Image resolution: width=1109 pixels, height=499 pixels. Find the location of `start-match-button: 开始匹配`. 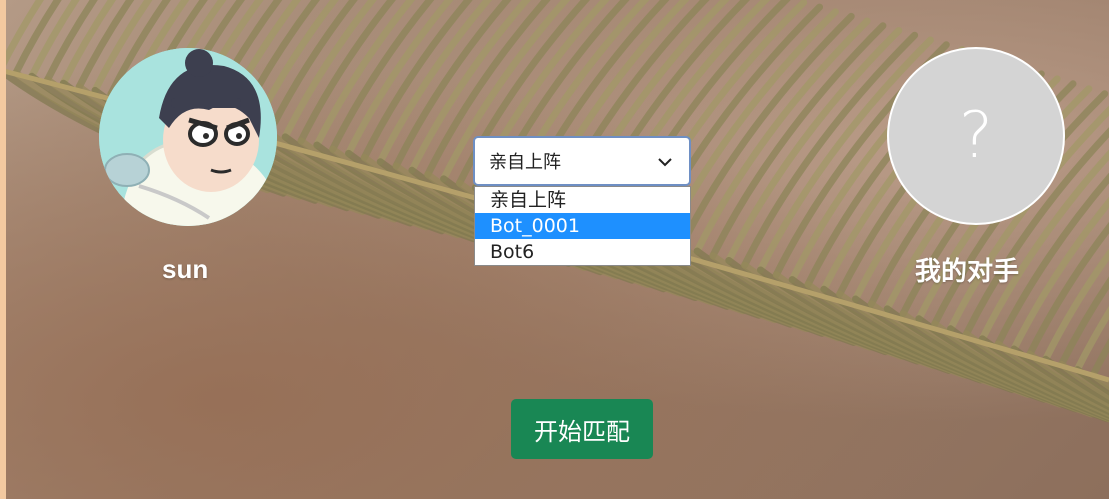

start-match-button: 开始匹配 is located at coordinates (582, 429).